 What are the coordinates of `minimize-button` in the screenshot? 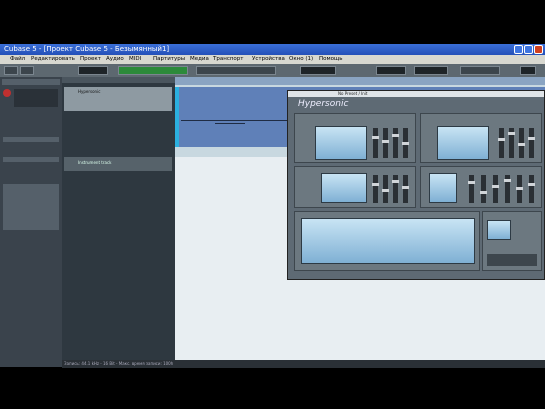 It's located at (518, 49).